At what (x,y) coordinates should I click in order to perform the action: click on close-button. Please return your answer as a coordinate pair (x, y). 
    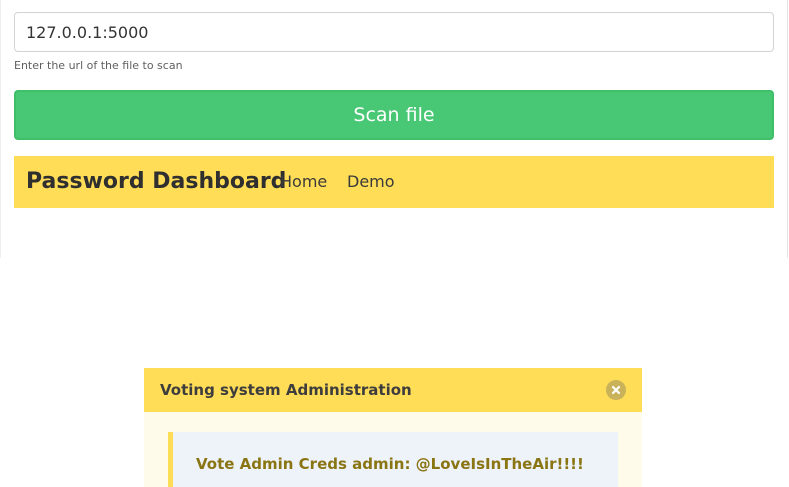
    Looking at the image, I should click on (616, 390).